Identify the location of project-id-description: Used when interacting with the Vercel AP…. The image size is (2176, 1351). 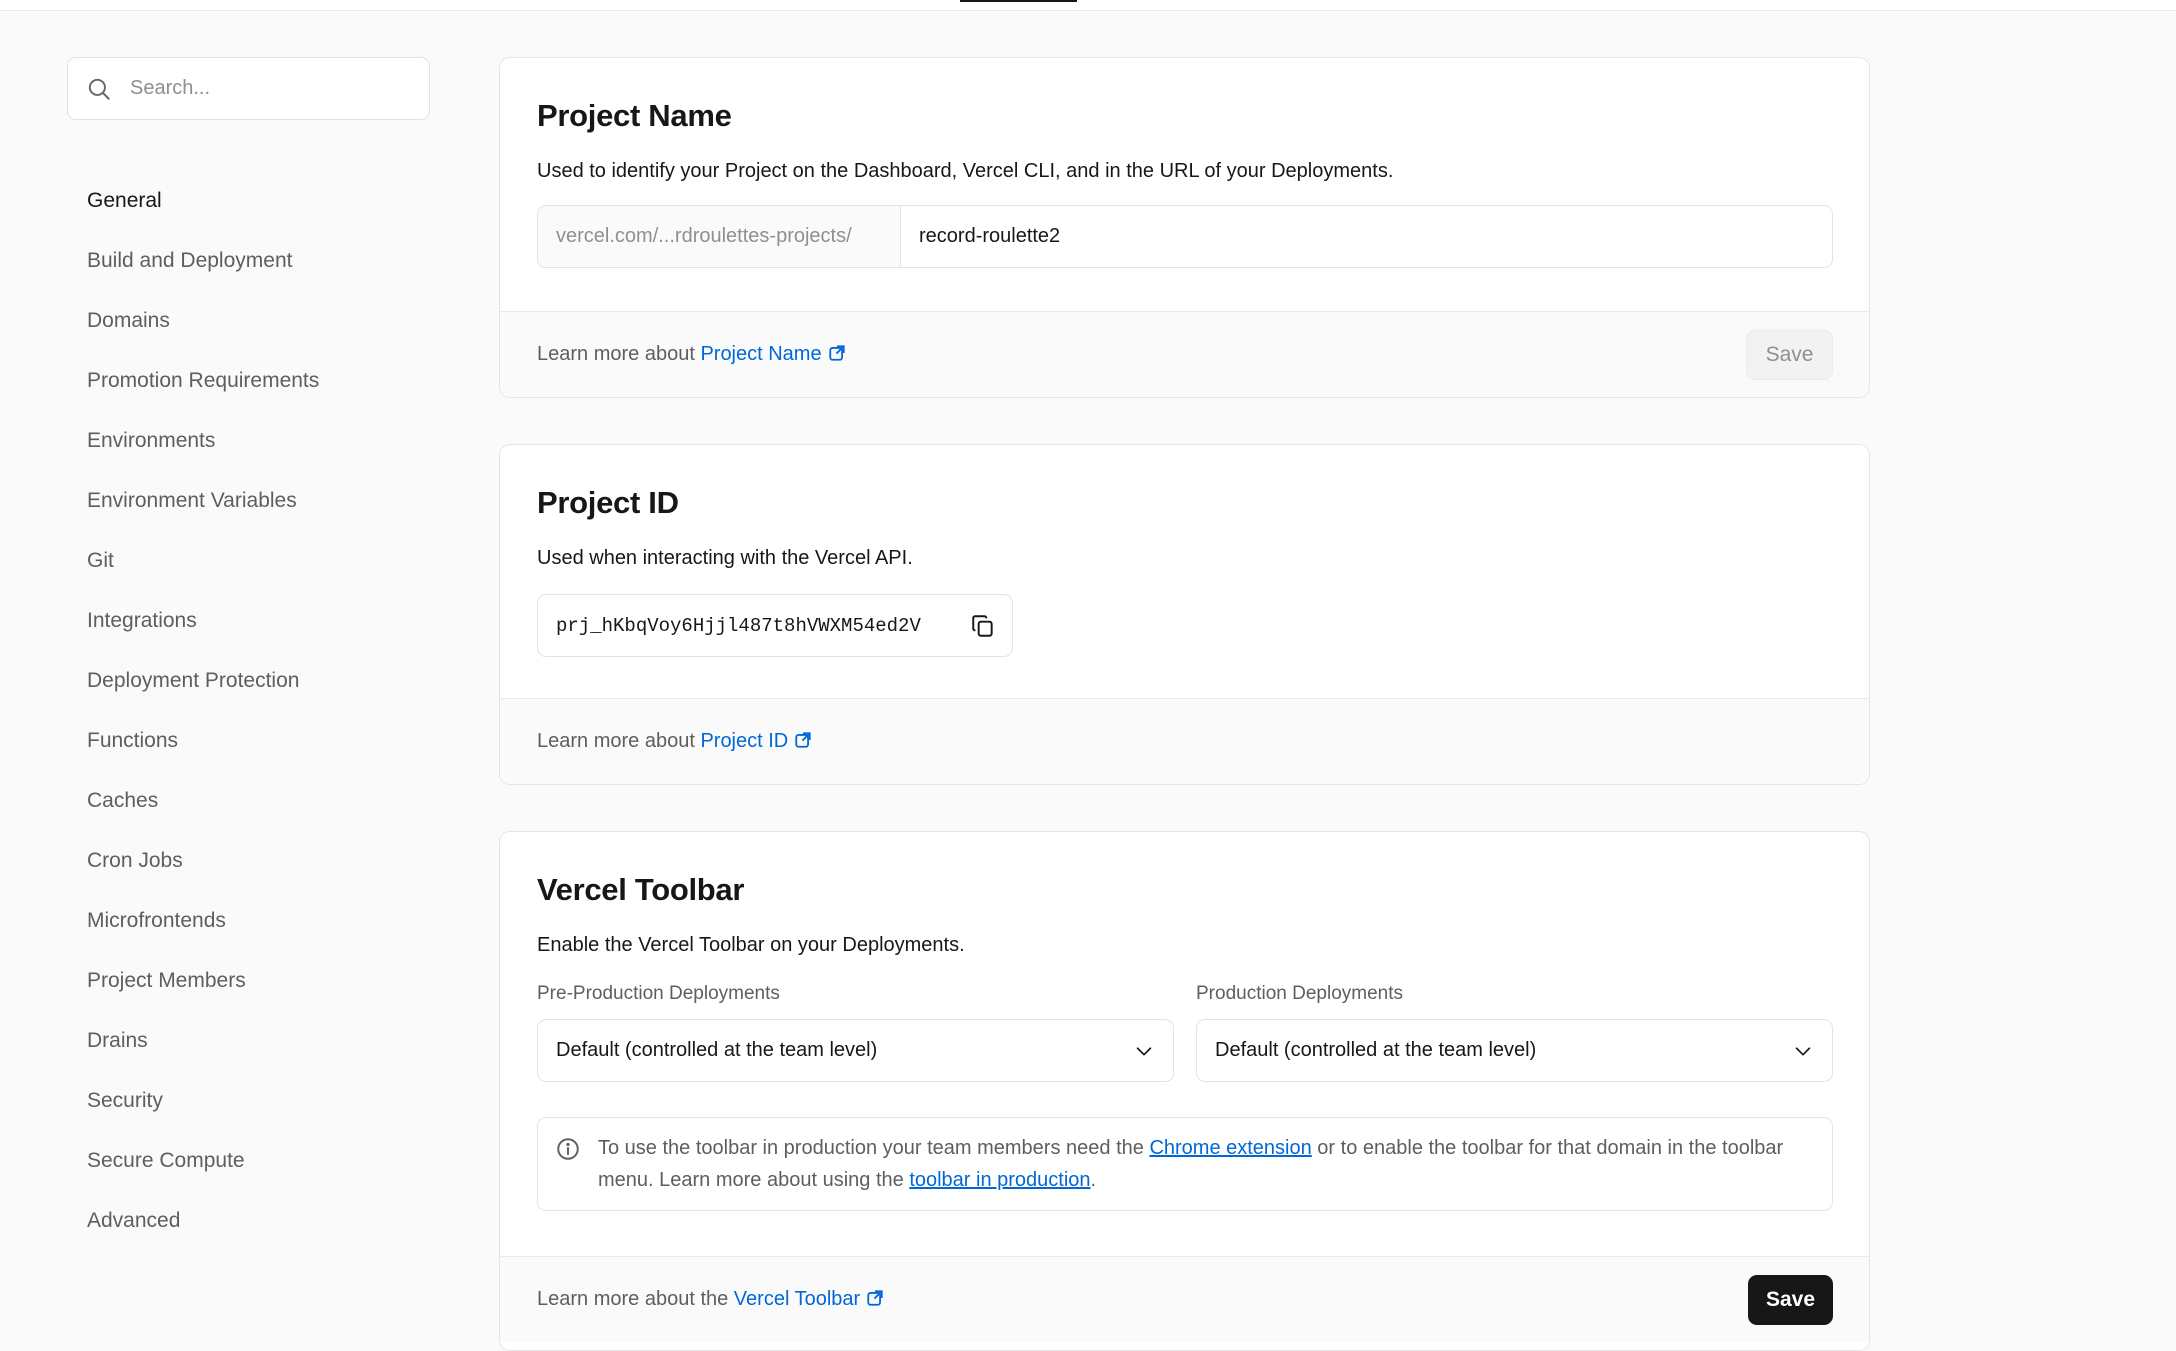
(725, 558).